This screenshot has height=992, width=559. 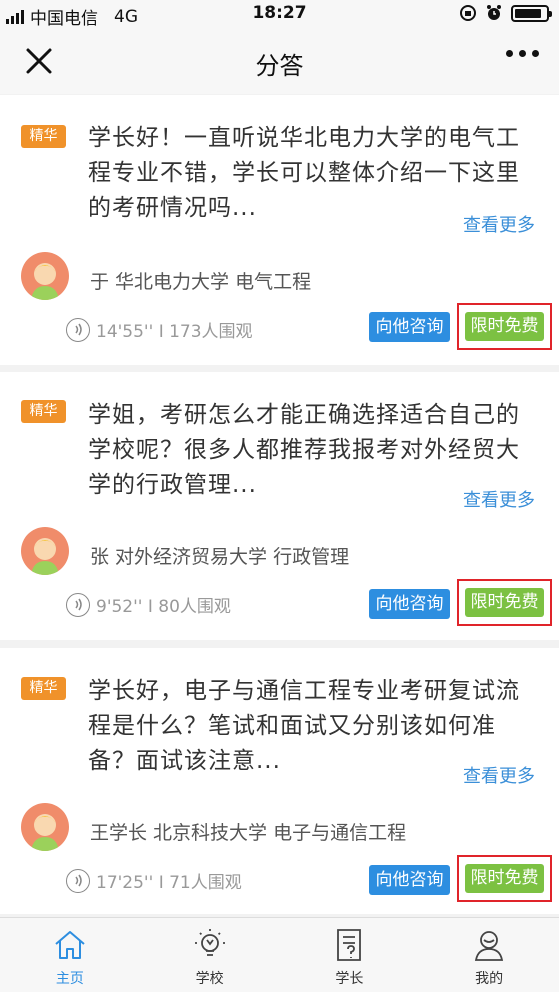 I want to click on tab-home: 主页, so click(x=70, y=955).